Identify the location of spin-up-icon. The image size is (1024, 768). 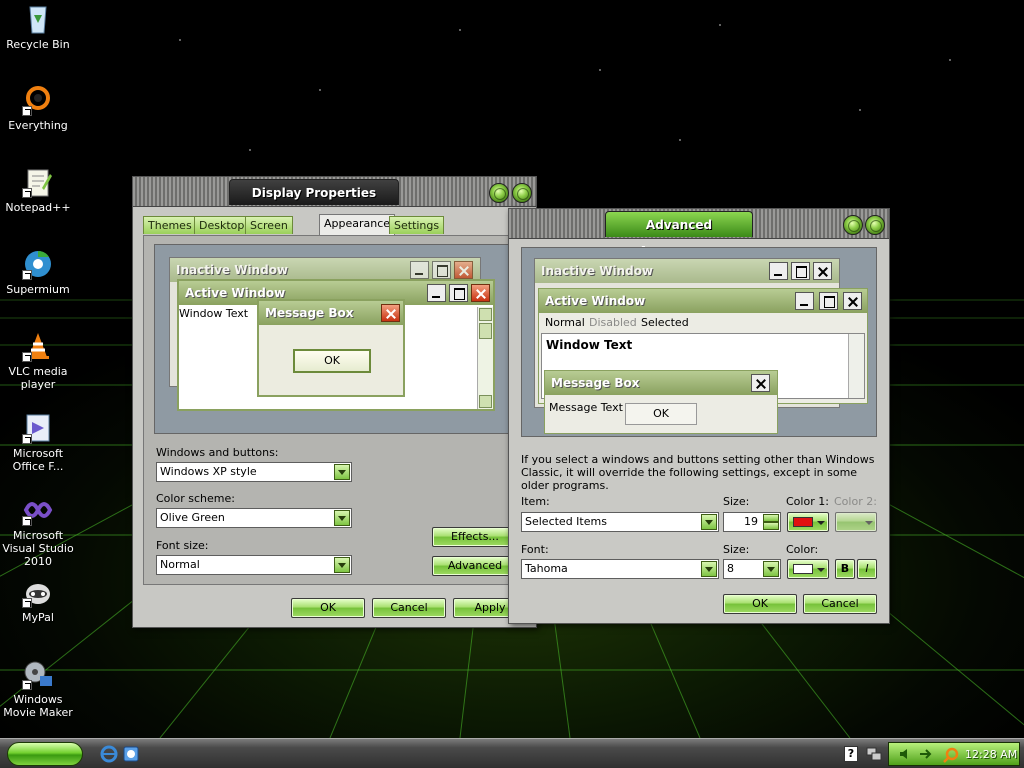
(771, 518).